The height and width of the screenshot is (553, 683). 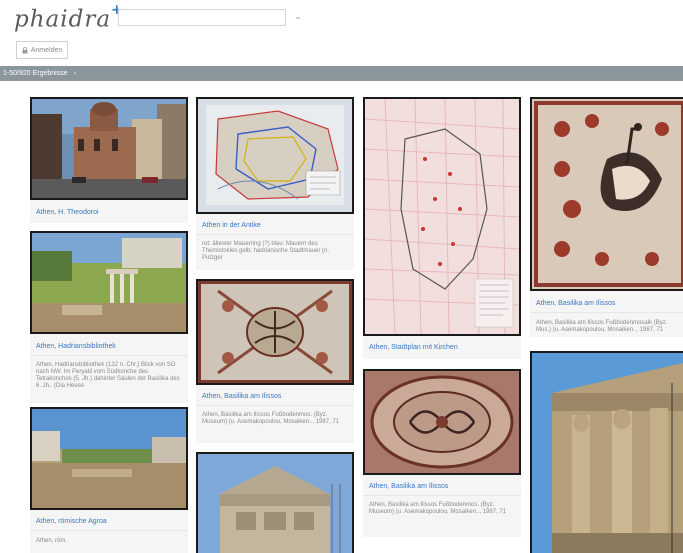 I want to click on login-button: Anmelden, so click(x=42, y=50).